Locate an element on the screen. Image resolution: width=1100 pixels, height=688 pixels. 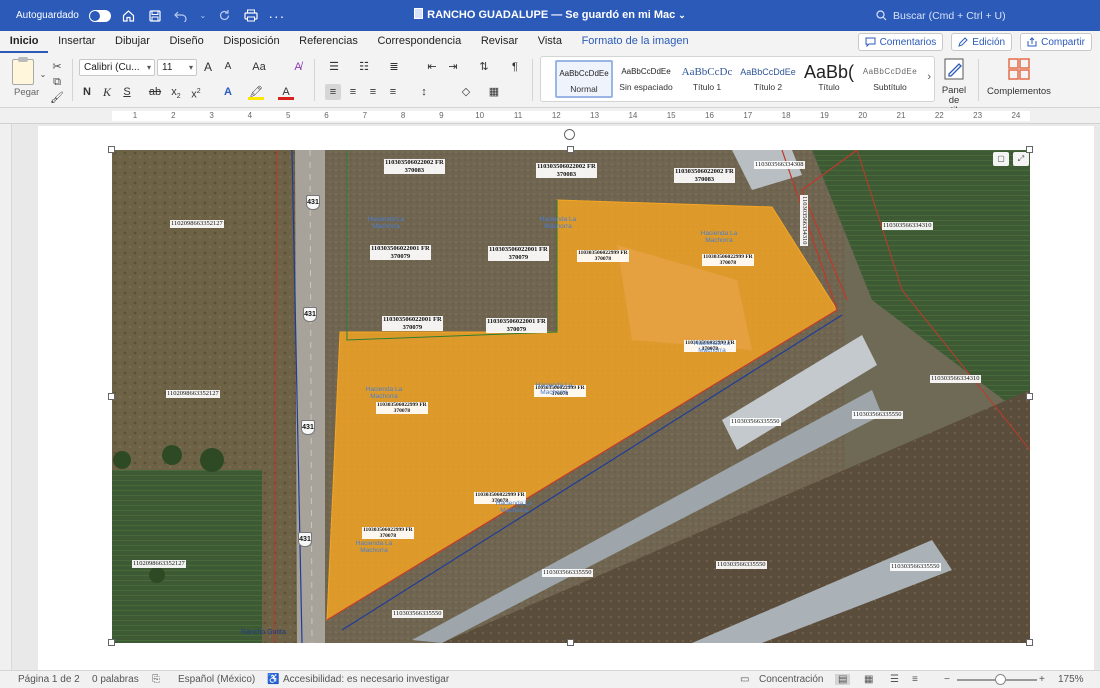
justify-icon: ≡ is located at coordinates (393, 92).